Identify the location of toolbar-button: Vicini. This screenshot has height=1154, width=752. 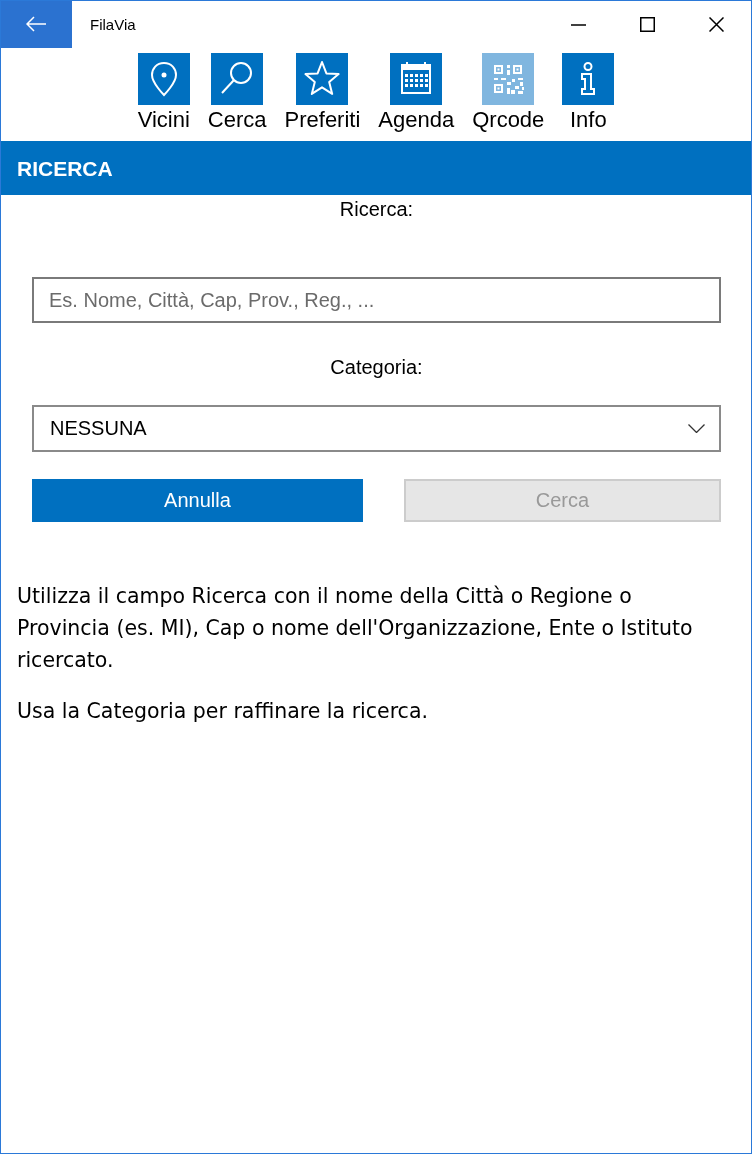
(163, 94).